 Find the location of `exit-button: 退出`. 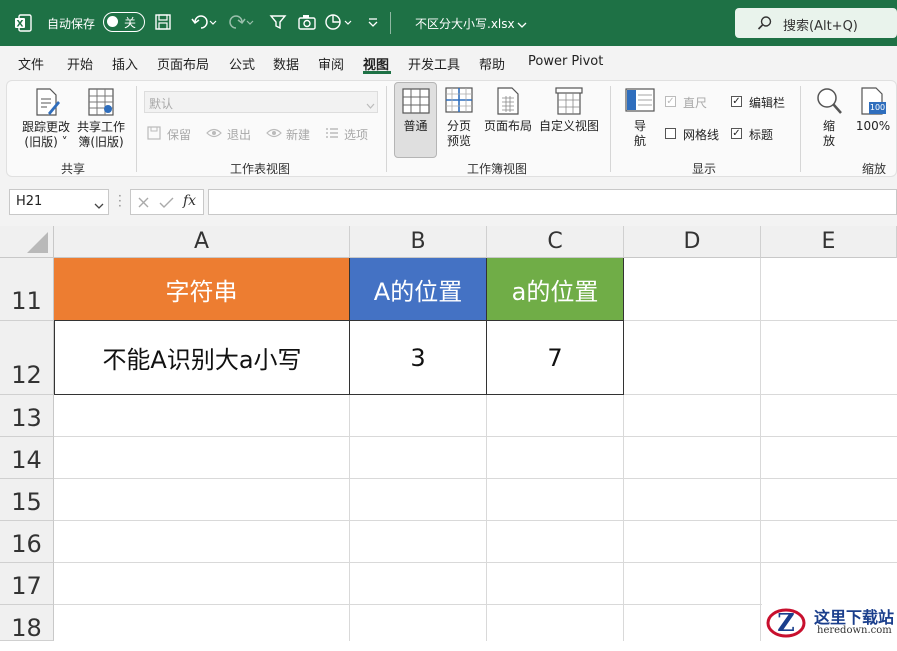

exit-button: 退出 is located at coordinates (232, 133).